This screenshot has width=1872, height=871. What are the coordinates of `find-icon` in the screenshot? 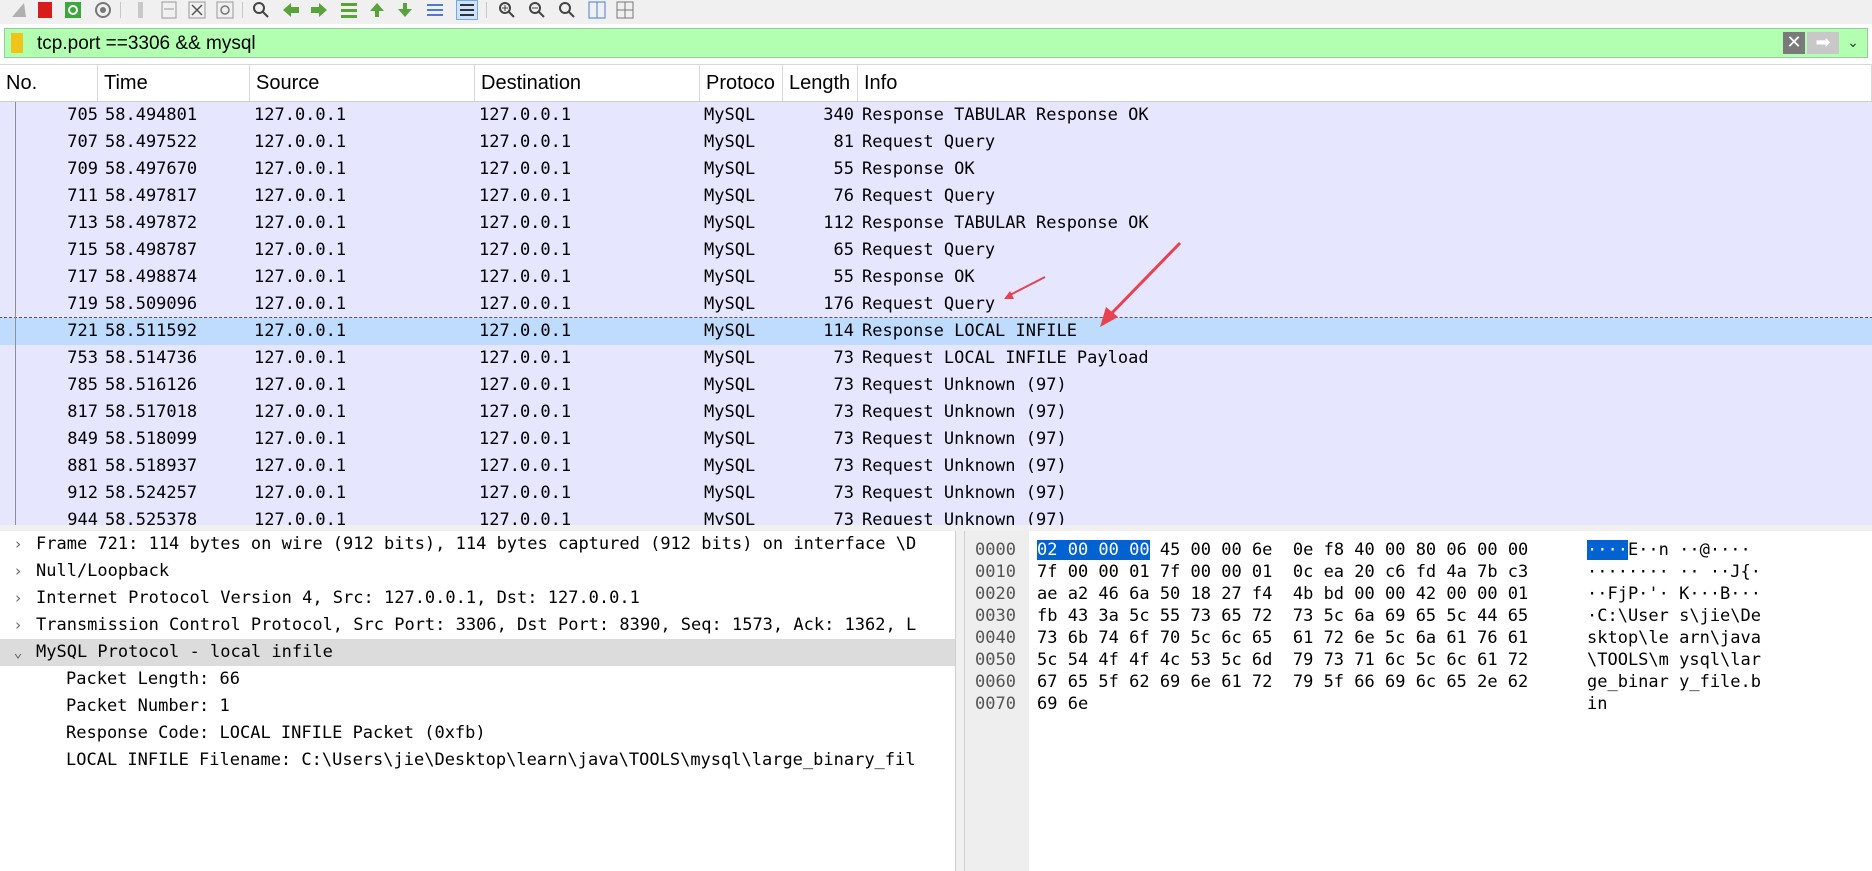 It's located at (261, 10).